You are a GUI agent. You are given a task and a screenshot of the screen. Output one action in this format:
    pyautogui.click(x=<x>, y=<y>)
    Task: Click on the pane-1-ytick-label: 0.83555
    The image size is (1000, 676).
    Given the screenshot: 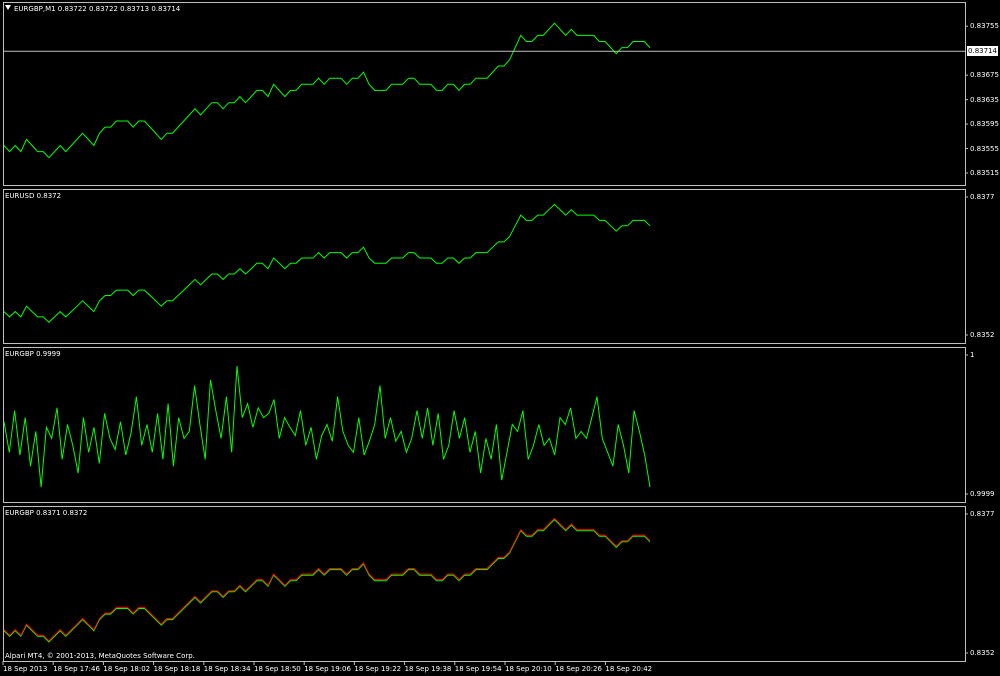 What is the action you would take?
    pyautogui.click(x=984, y=148)
    